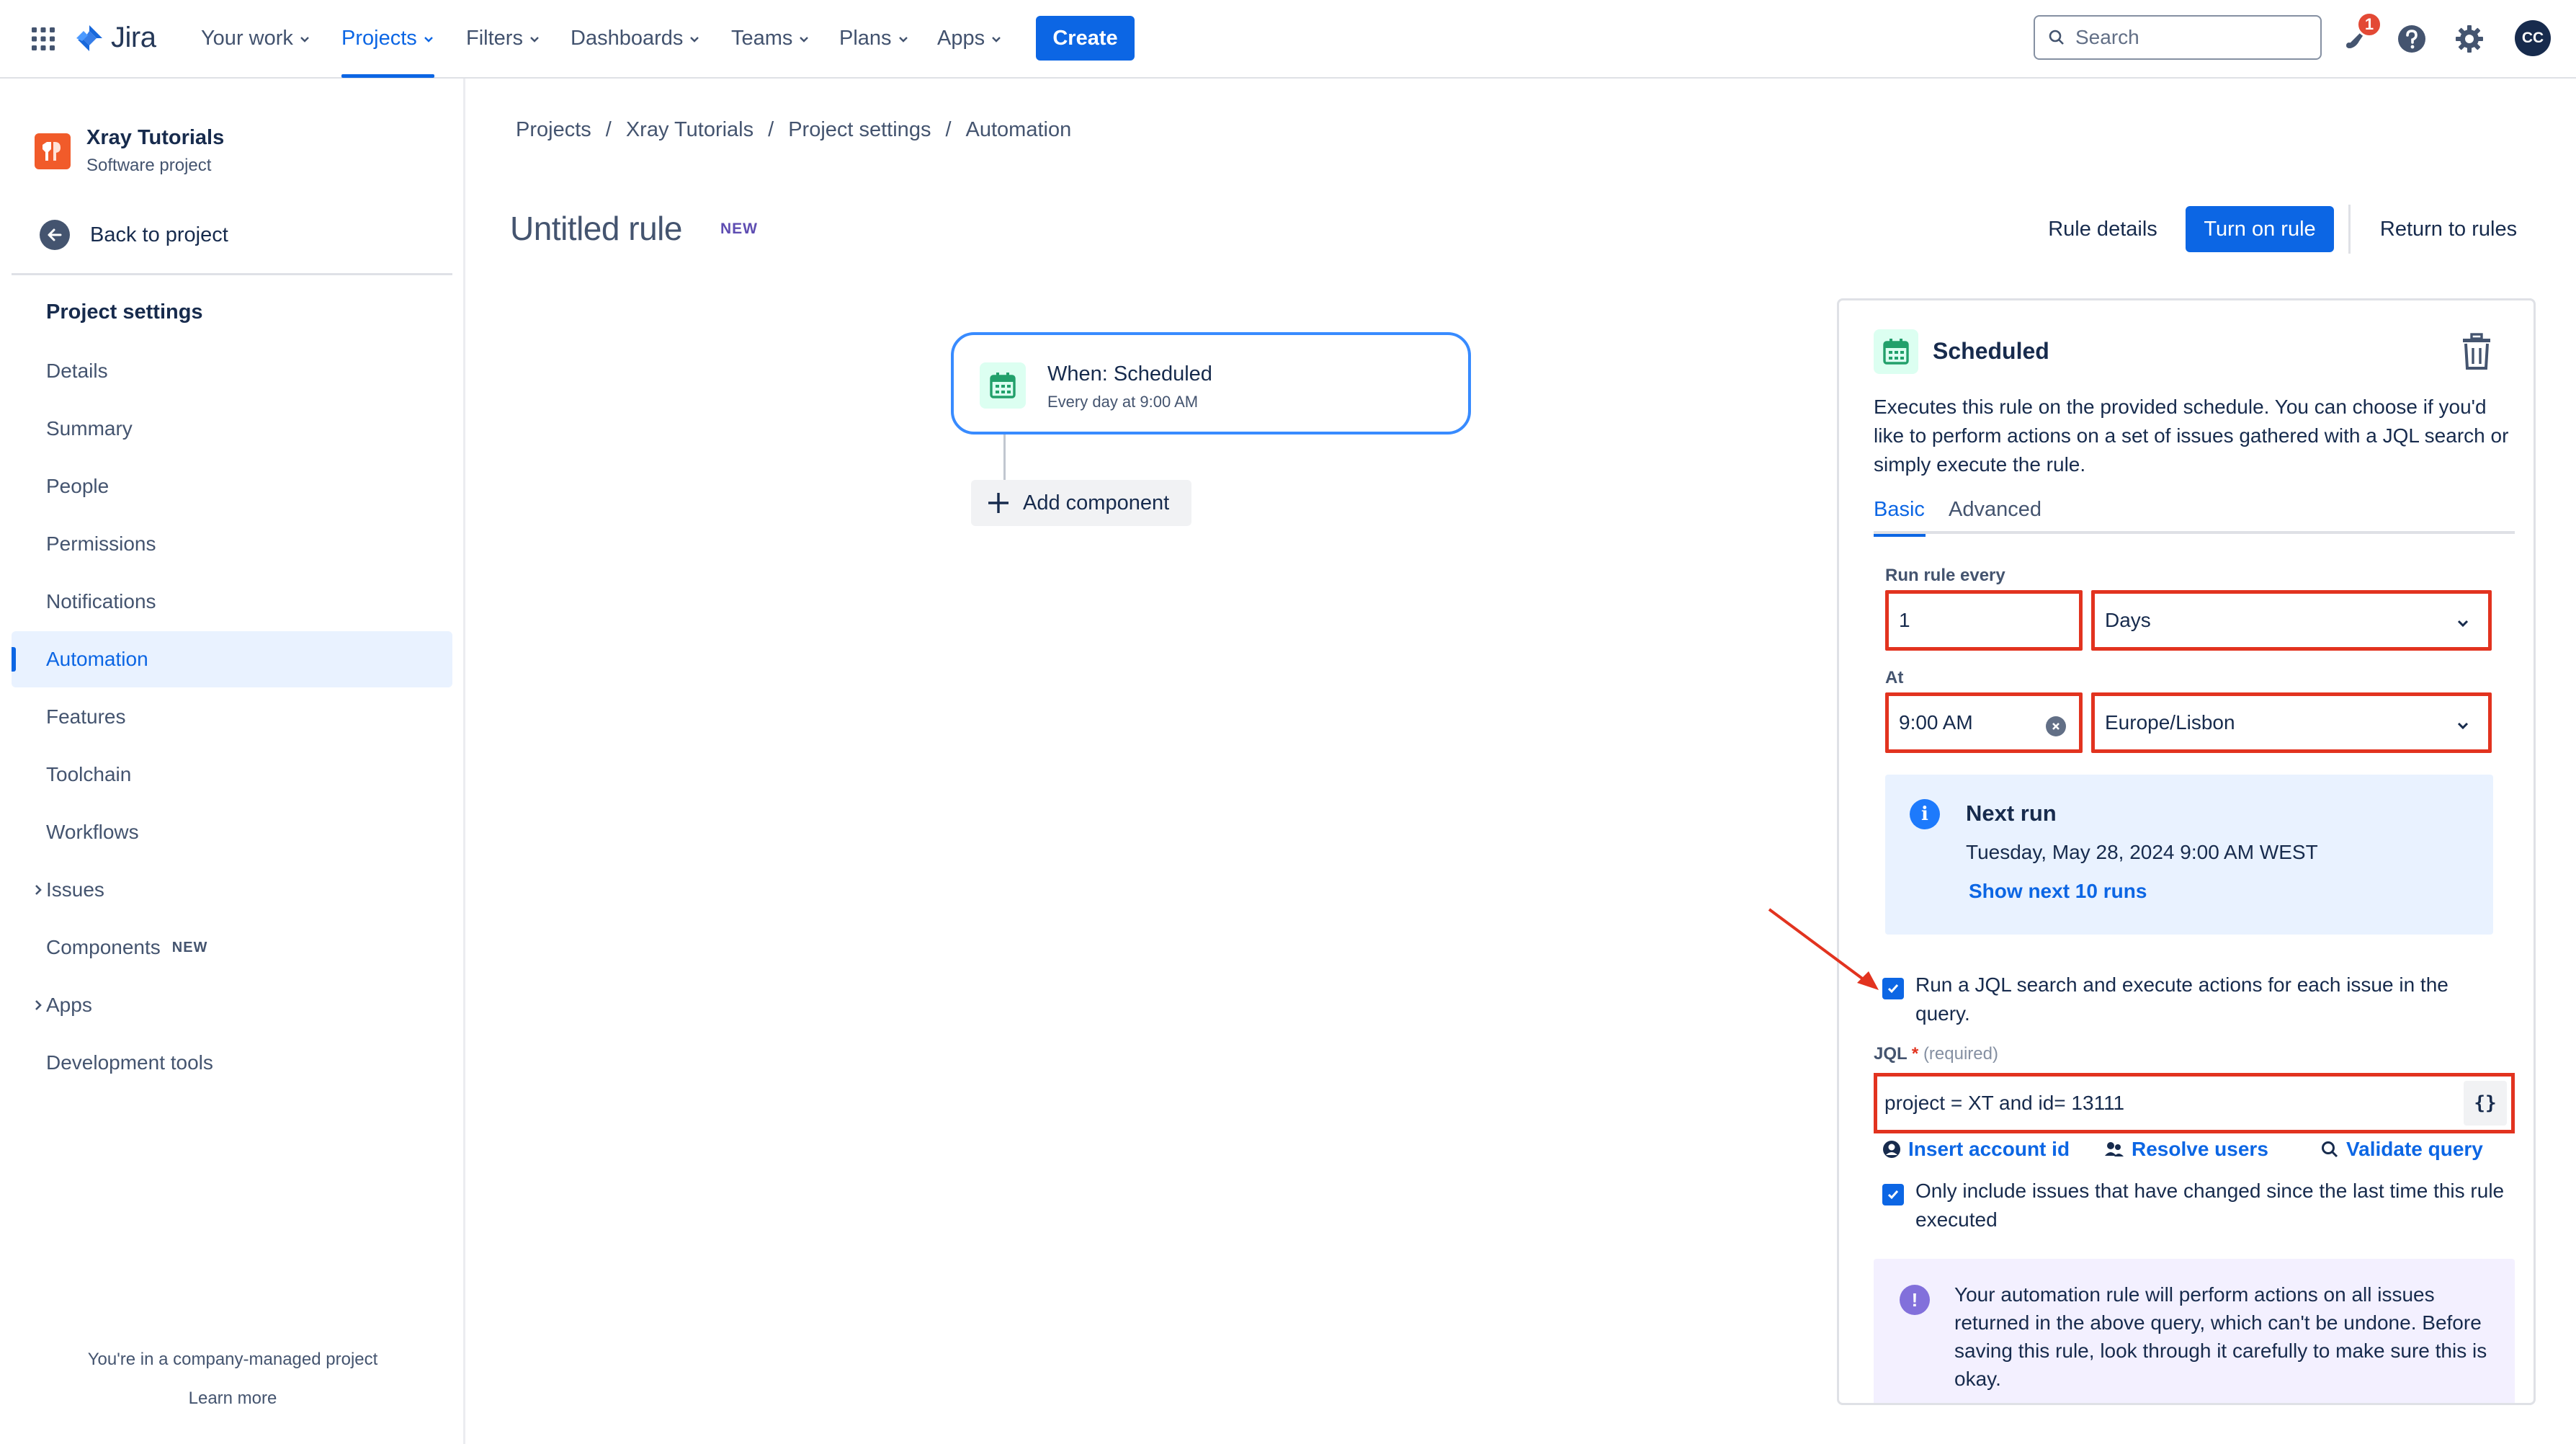 The image size is (2576, 1444). I want to click on breadcrumb-item: Xray Tutorials, so click(689, 130).